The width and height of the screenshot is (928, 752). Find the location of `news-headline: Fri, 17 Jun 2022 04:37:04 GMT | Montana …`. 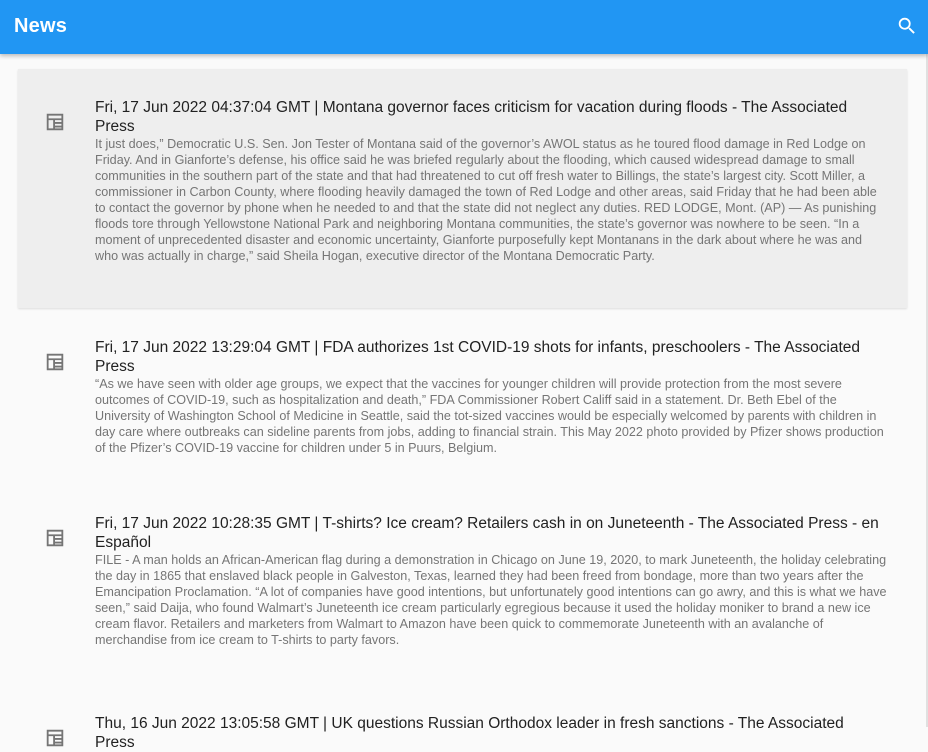

news-headline: Fri, 17 Jun 2022 04:37:04 GMT | Montana … is located at coordinates (471, 117).